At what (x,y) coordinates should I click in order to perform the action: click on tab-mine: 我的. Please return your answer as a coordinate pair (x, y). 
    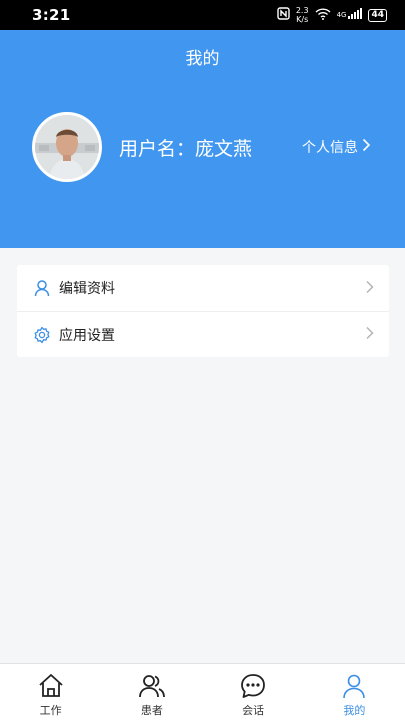
    Looking at the image, I should click on (354, 692).